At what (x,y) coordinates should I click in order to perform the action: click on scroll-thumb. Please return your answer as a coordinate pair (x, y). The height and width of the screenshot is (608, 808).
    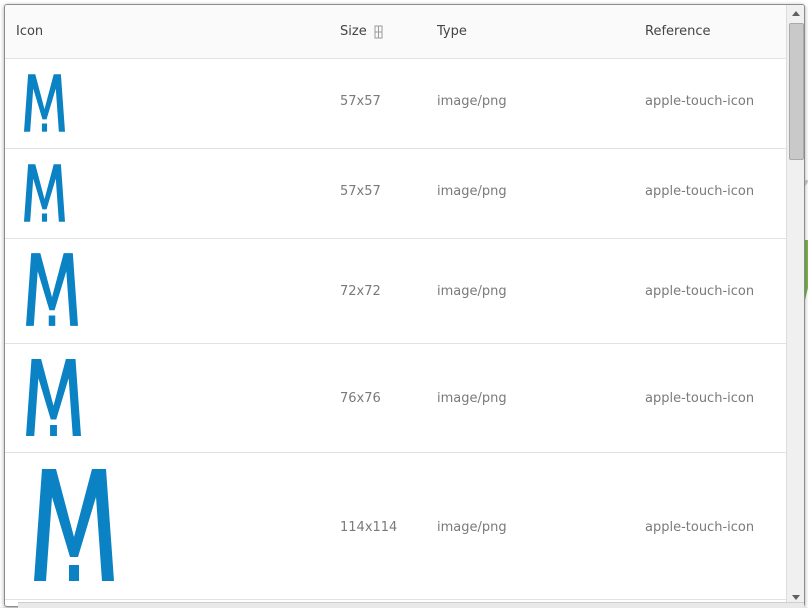
    Looking at the image, I should click on (796, 91).